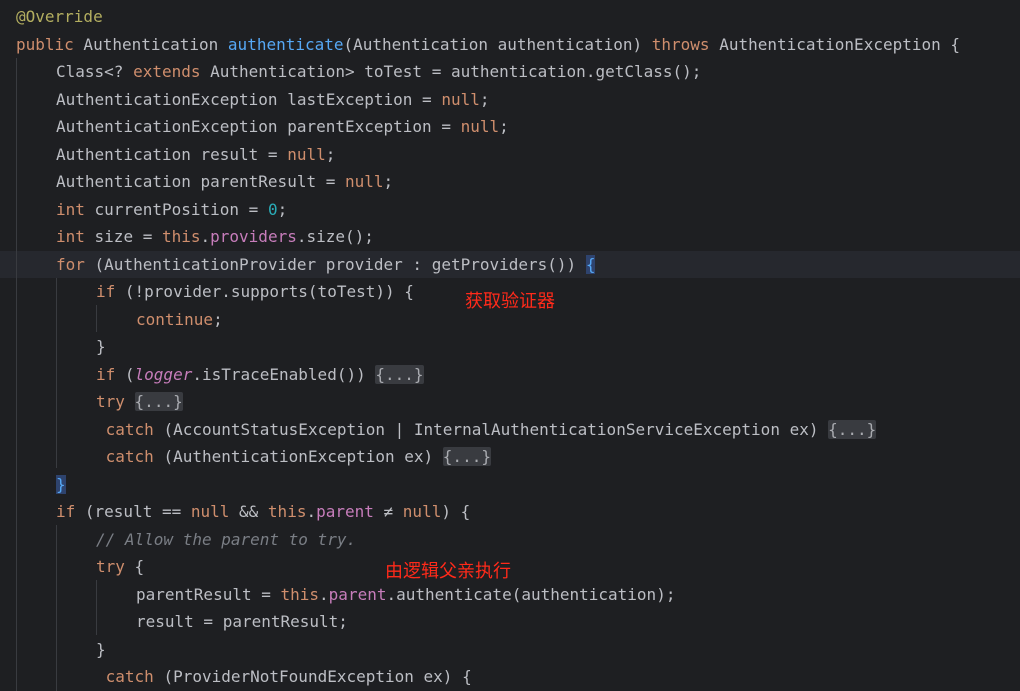  I want to click on code-line: Authentication parentResult = null;, so click(510, 181).